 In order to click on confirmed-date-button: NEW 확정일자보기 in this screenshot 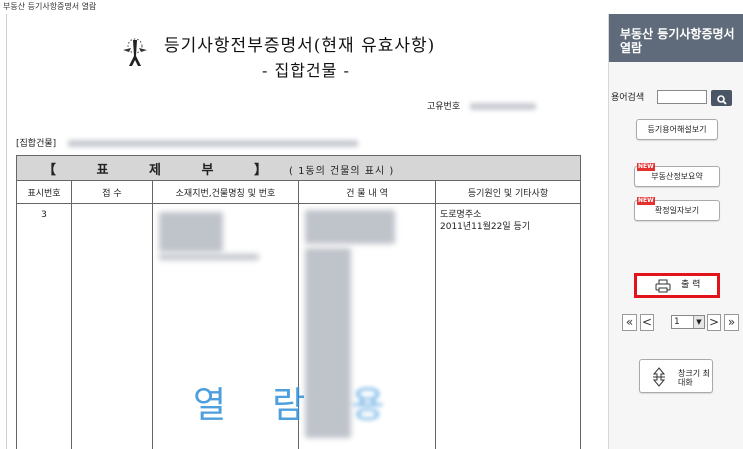, I will do `click(677, 209)`.